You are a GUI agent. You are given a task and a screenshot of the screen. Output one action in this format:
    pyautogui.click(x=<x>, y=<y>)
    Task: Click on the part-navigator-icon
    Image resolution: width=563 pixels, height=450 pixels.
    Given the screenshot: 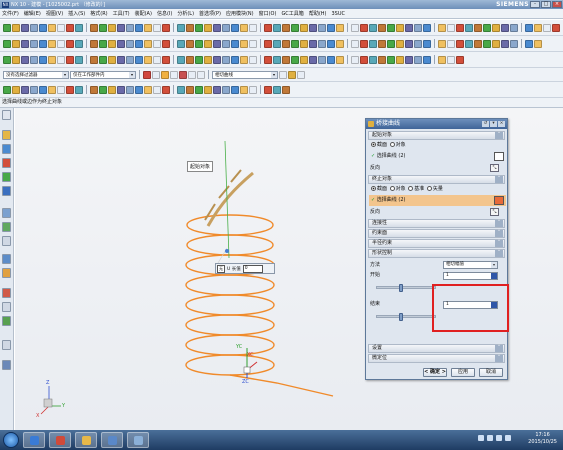 What is the action you would take?
    pyautogui.click(x=6, y=135)
    